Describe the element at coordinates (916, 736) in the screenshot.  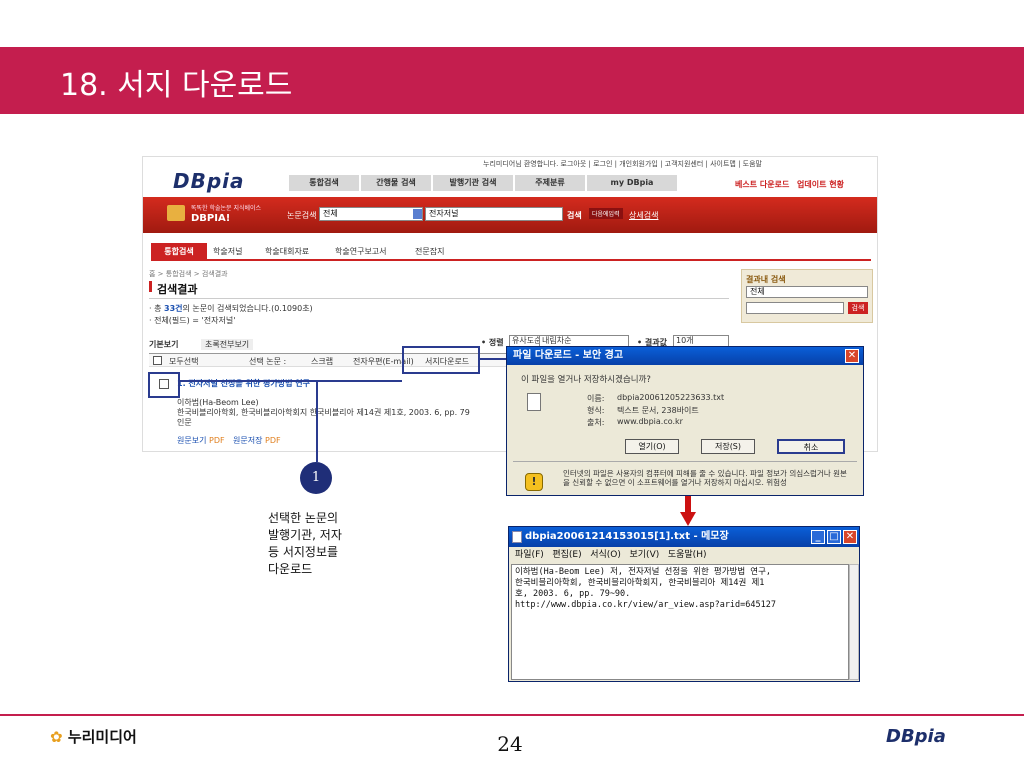
I see `dbpia-footer-logo: DBpia` at that location.